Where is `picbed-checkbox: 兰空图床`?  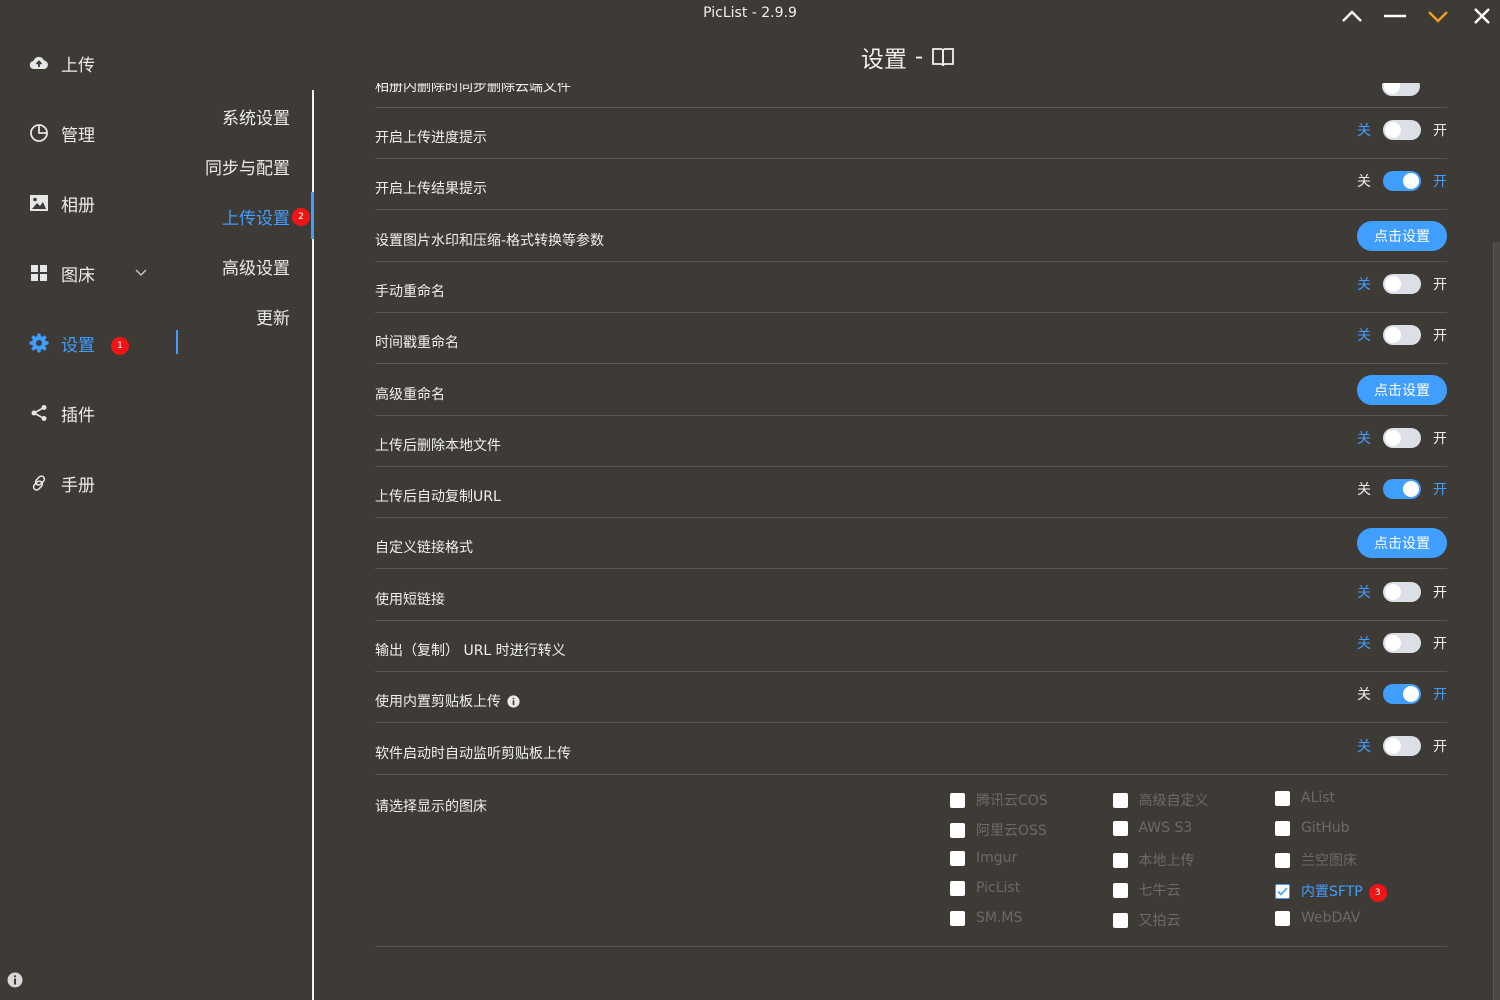
picbed-checkbox: 兰空图床 is located at coordinates (1316, 860).